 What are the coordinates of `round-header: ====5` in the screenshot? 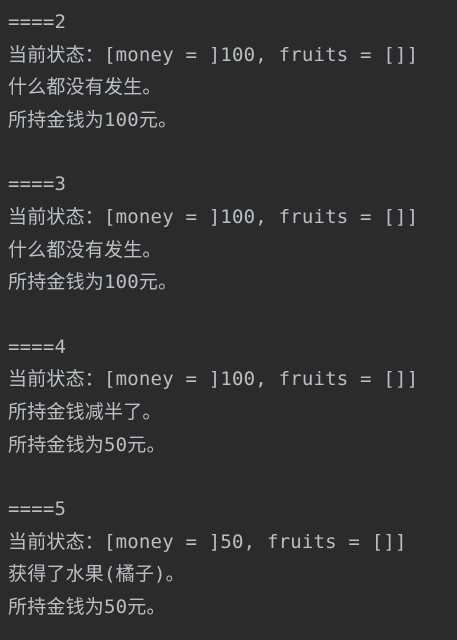 It's located at (37, 509).